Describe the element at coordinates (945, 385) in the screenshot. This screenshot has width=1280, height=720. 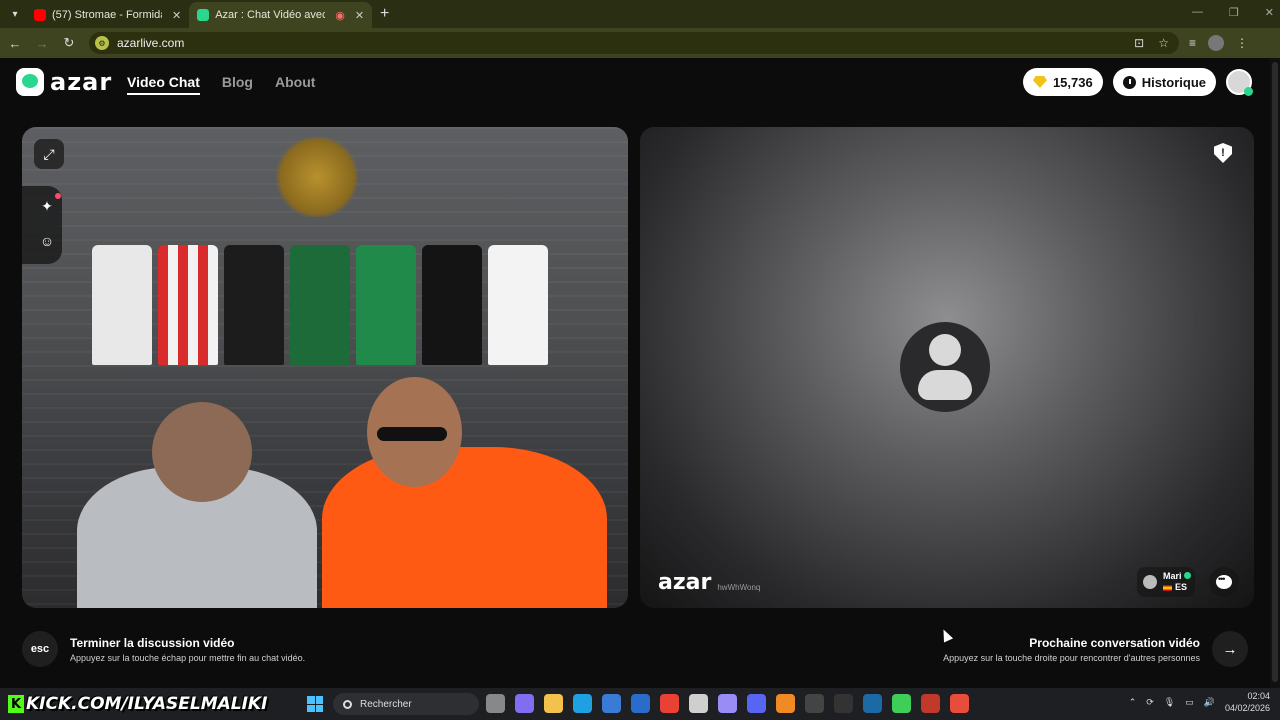
I see `placeholder-body` at that location.